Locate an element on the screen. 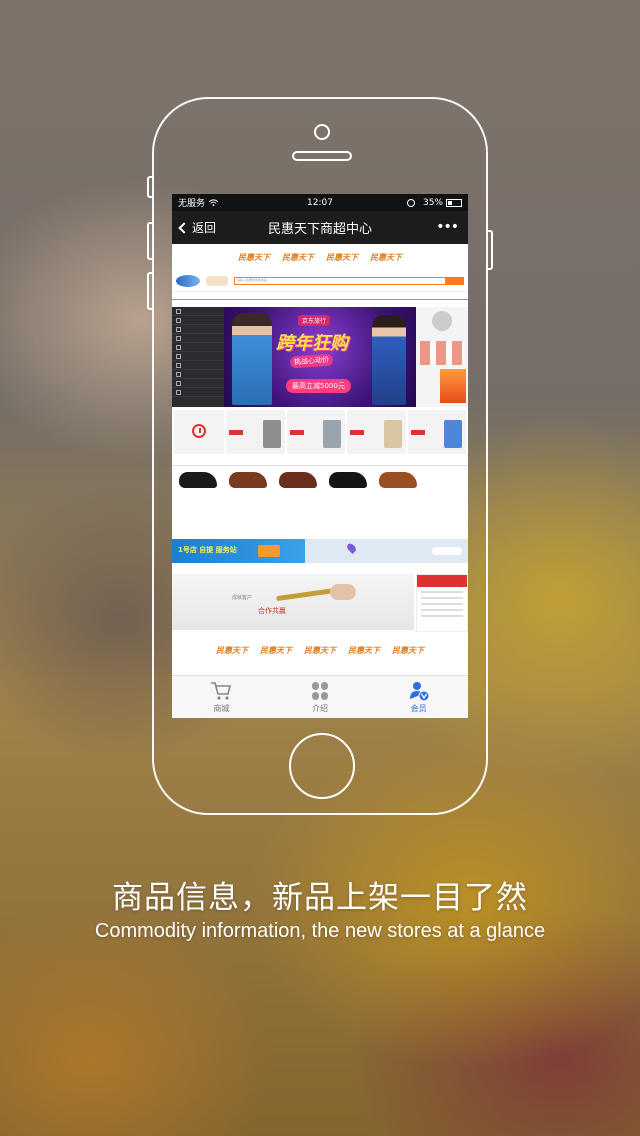  quick-links-grid is located at coordinates (442, 353).